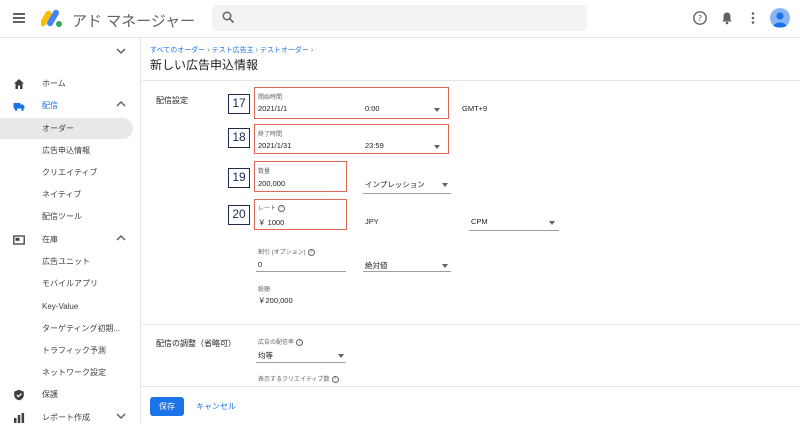  I want to click on sidebar-item-protections: 保護, so click(66, 394).